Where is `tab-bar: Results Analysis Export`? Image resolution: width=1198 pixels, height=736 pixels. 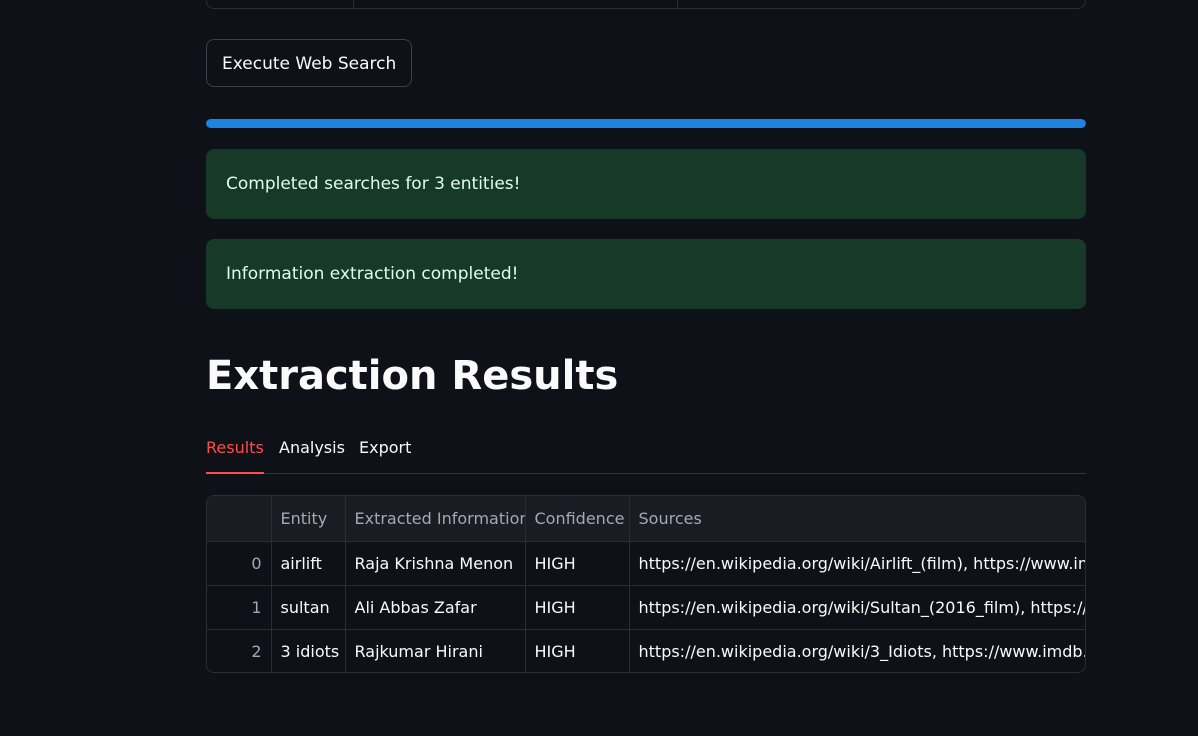 tab-bar: Results Analysis Export is located at coordinates (646, 451).